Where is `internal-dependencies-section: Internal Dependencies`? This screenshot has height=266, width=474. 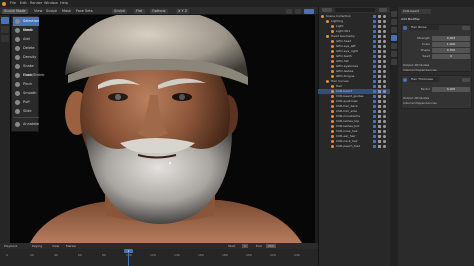 internal-dependencies-section: Internal Dependencies is located at coordinates (420, 103).